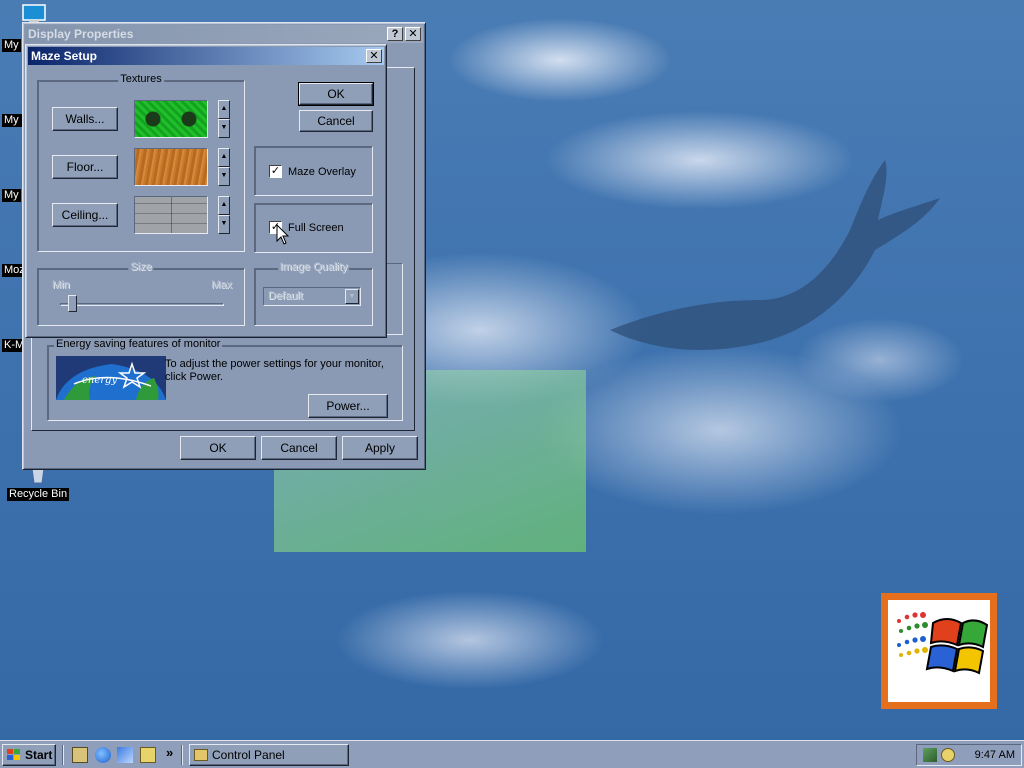 The height and width of the screenshot is (768, 1024). What do you see at coordinates (80, 755) in the screenshot?
I see `show-desktop-icon` at bounding box center [80, 755].